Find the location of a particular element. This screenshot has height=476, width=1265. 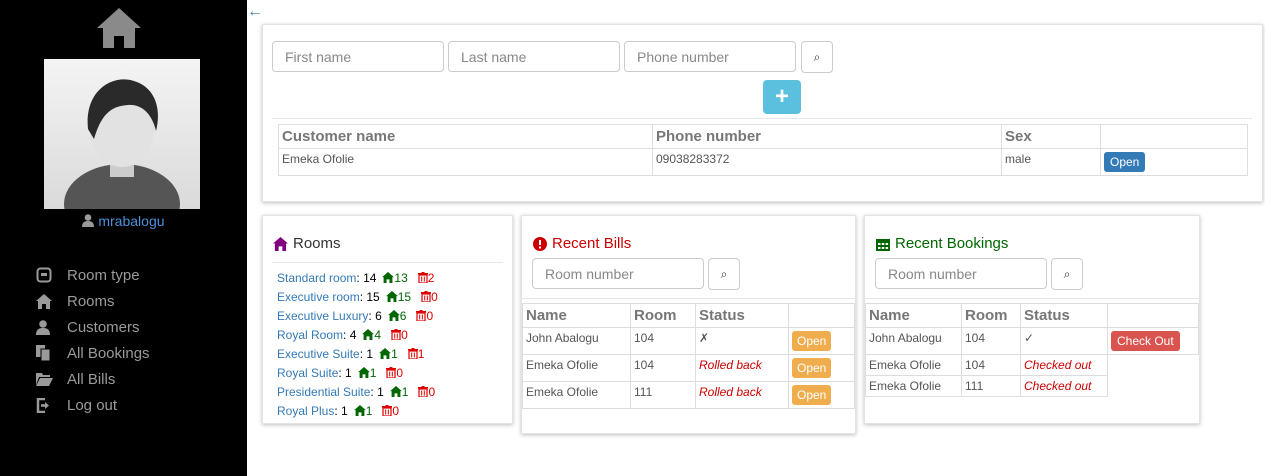

bill-name: John Abalogu is located at coordinates (576, 341).